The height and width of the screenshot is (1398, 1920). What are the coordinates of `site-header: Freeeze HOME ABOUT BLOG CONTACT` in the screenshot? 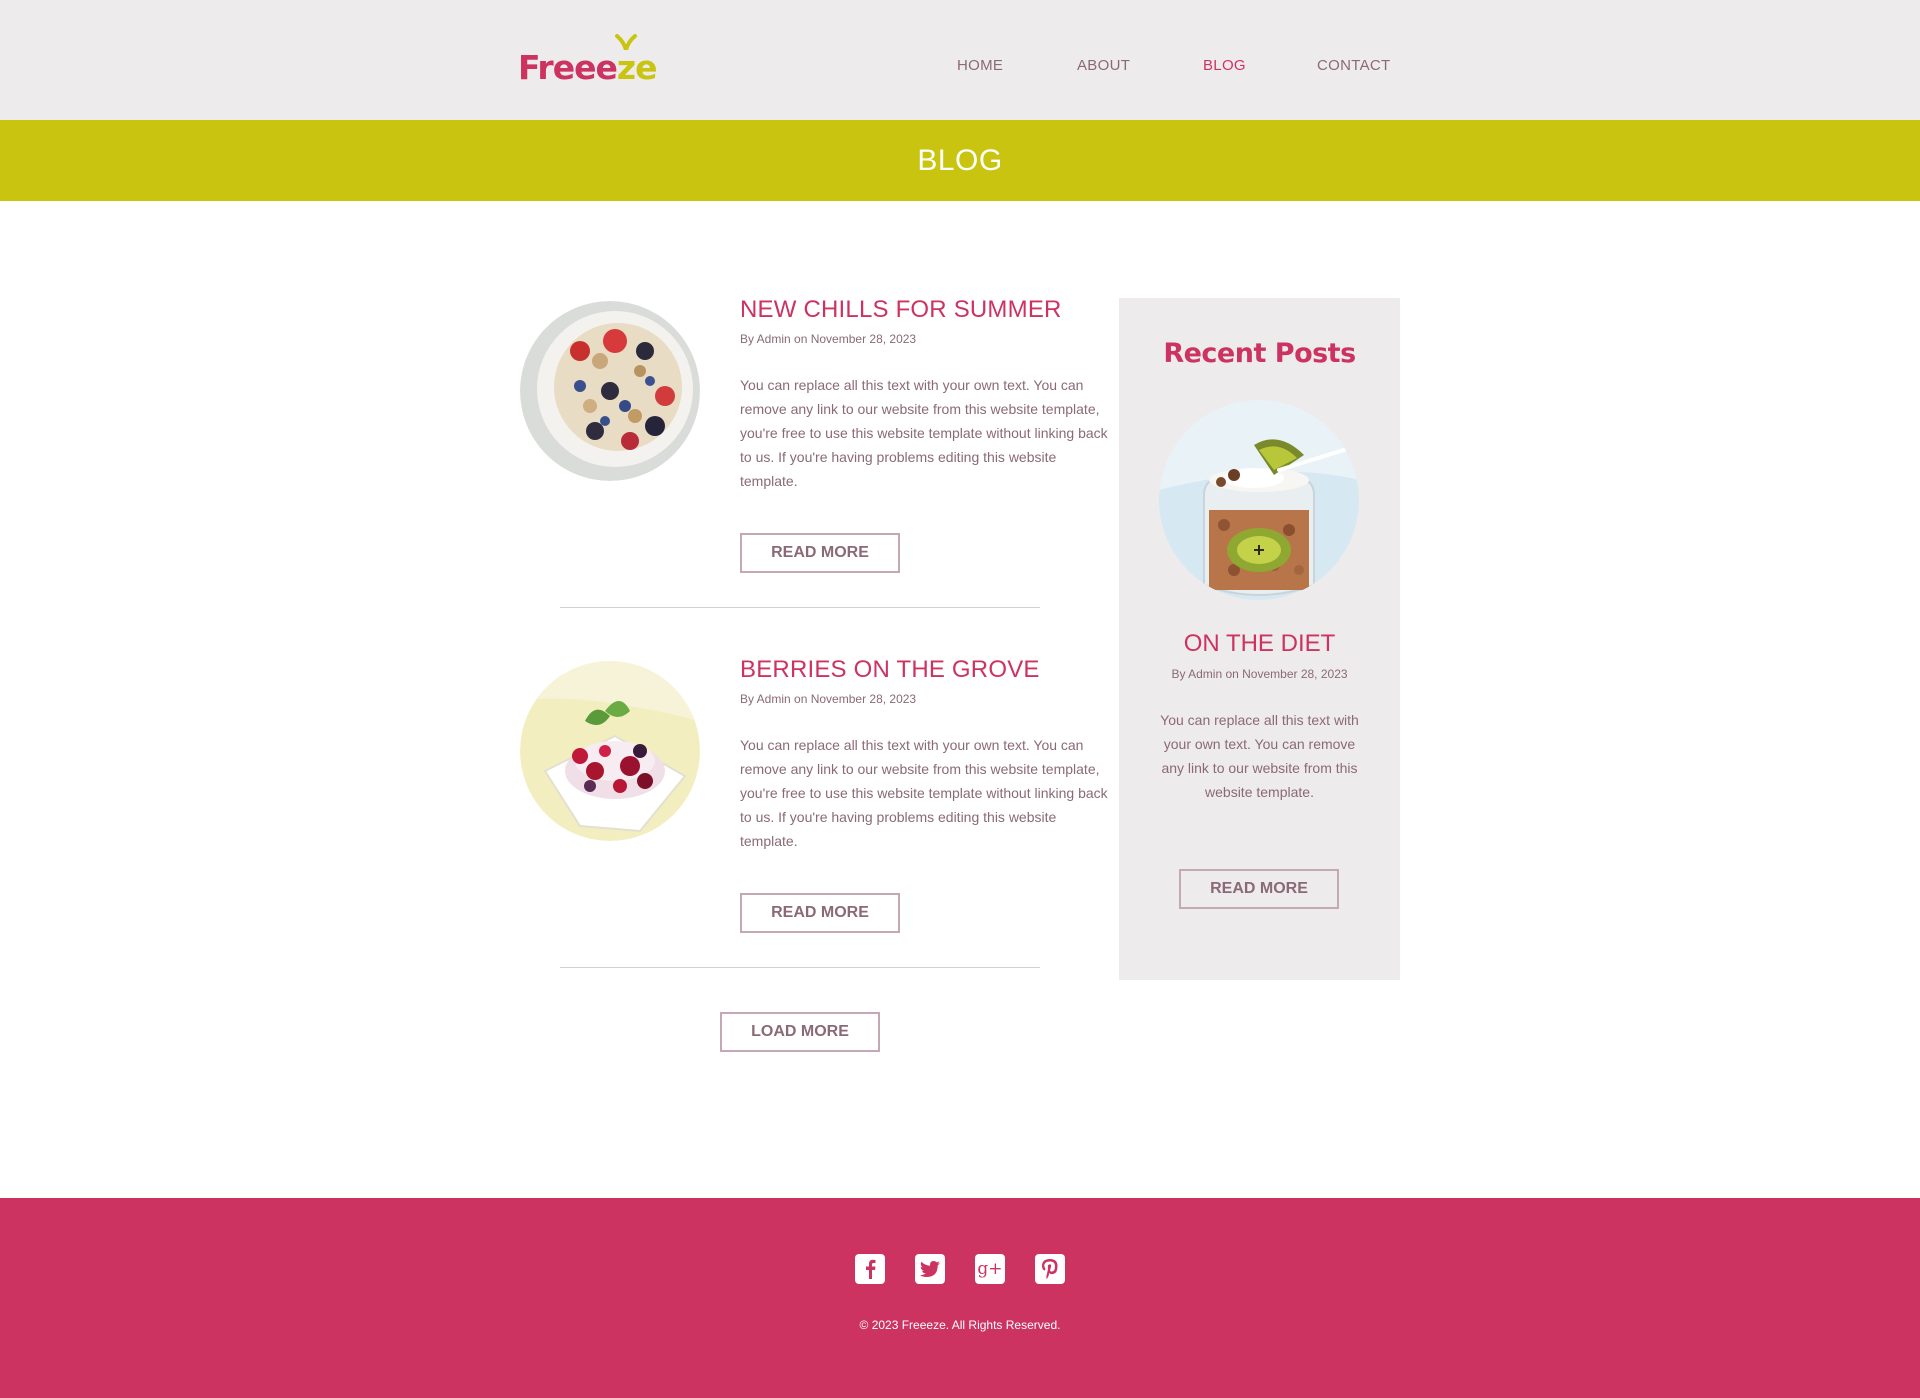 It's located at (960, 60).